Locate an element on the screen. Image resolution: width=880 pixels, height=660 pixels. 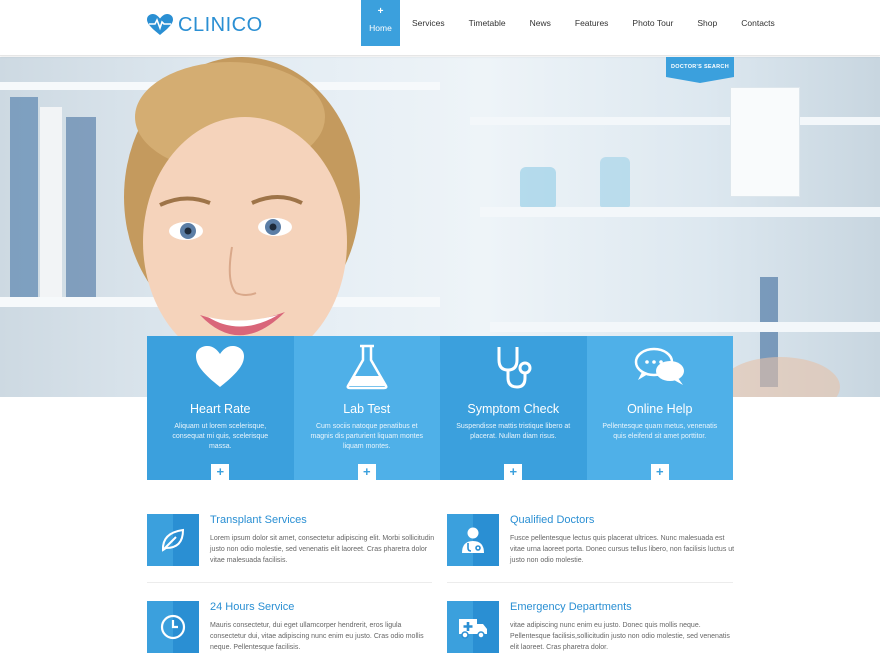
nav-item-features: Features is located at coordinates (592, 23).